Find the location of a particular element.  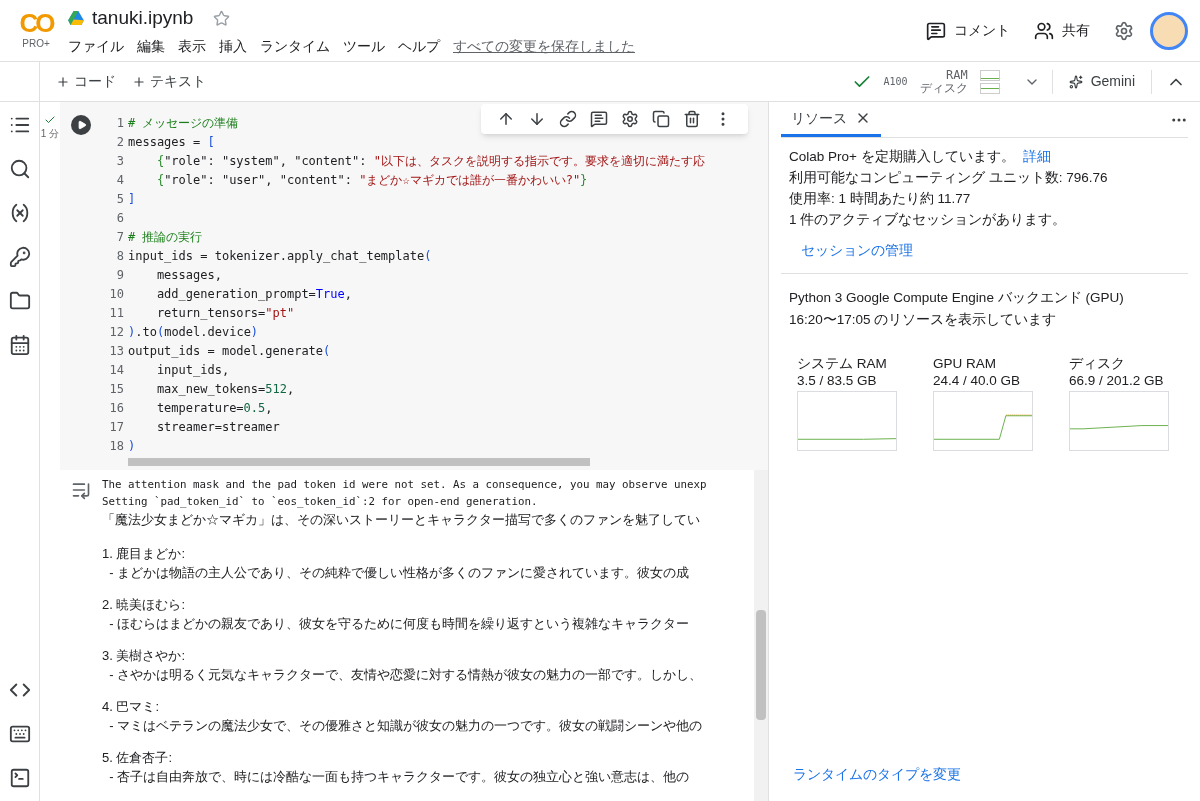

details-link: 詳細 is located at coordinates (1036, 156).